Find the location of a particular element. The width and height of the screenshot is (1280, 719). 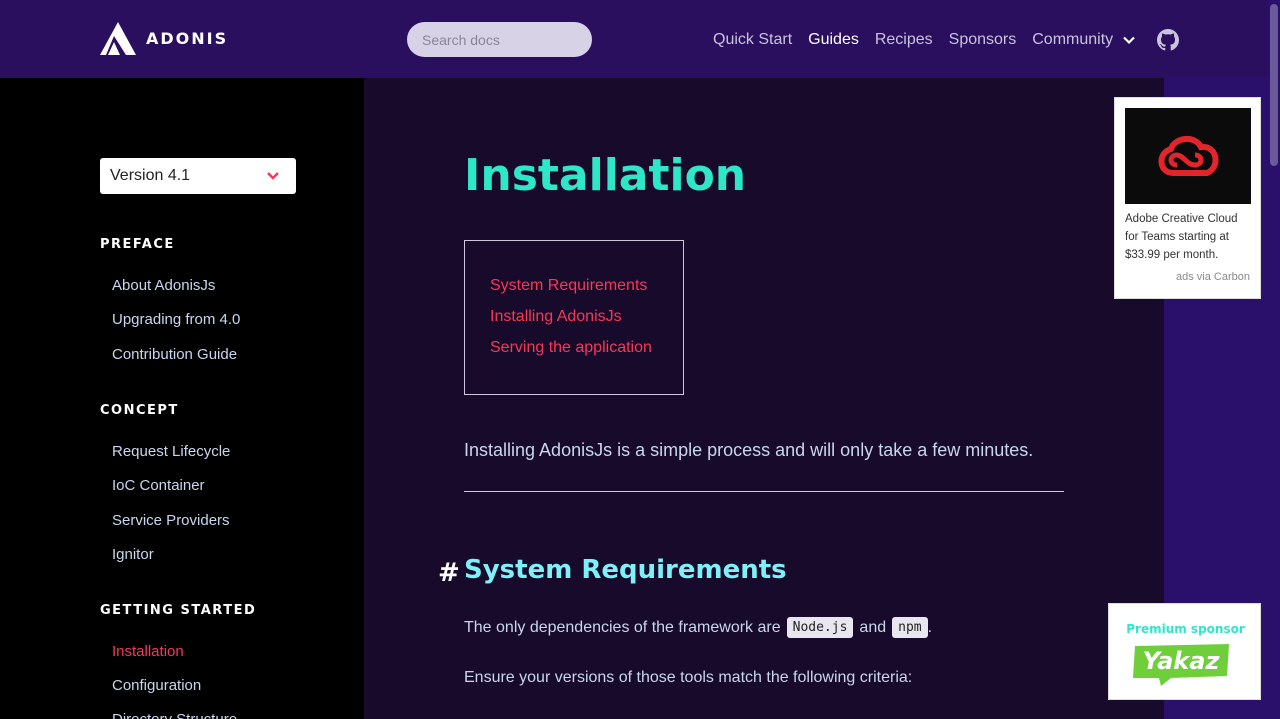

adonis-logo: ADONIS is located at coordinates (164, 38).